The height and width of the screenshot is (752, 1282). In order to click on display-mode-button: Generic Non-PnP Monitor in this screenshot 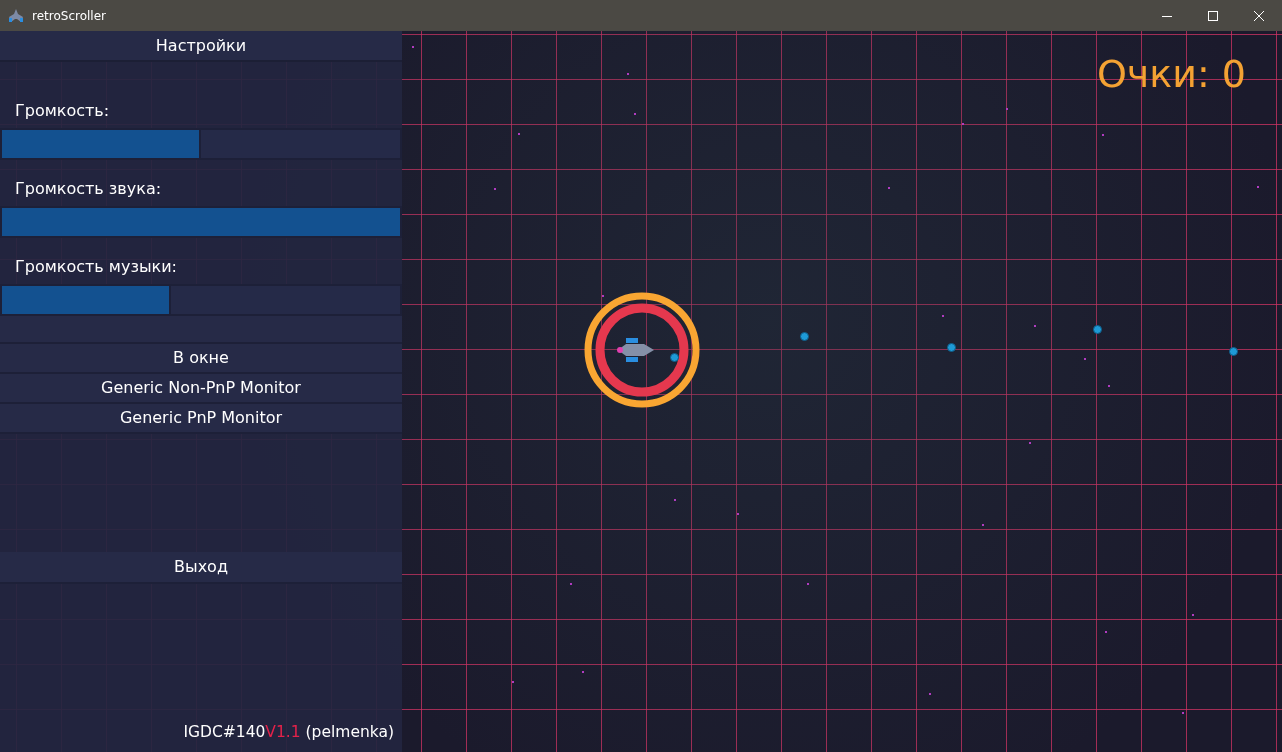, I will do `click(201, 389)`.